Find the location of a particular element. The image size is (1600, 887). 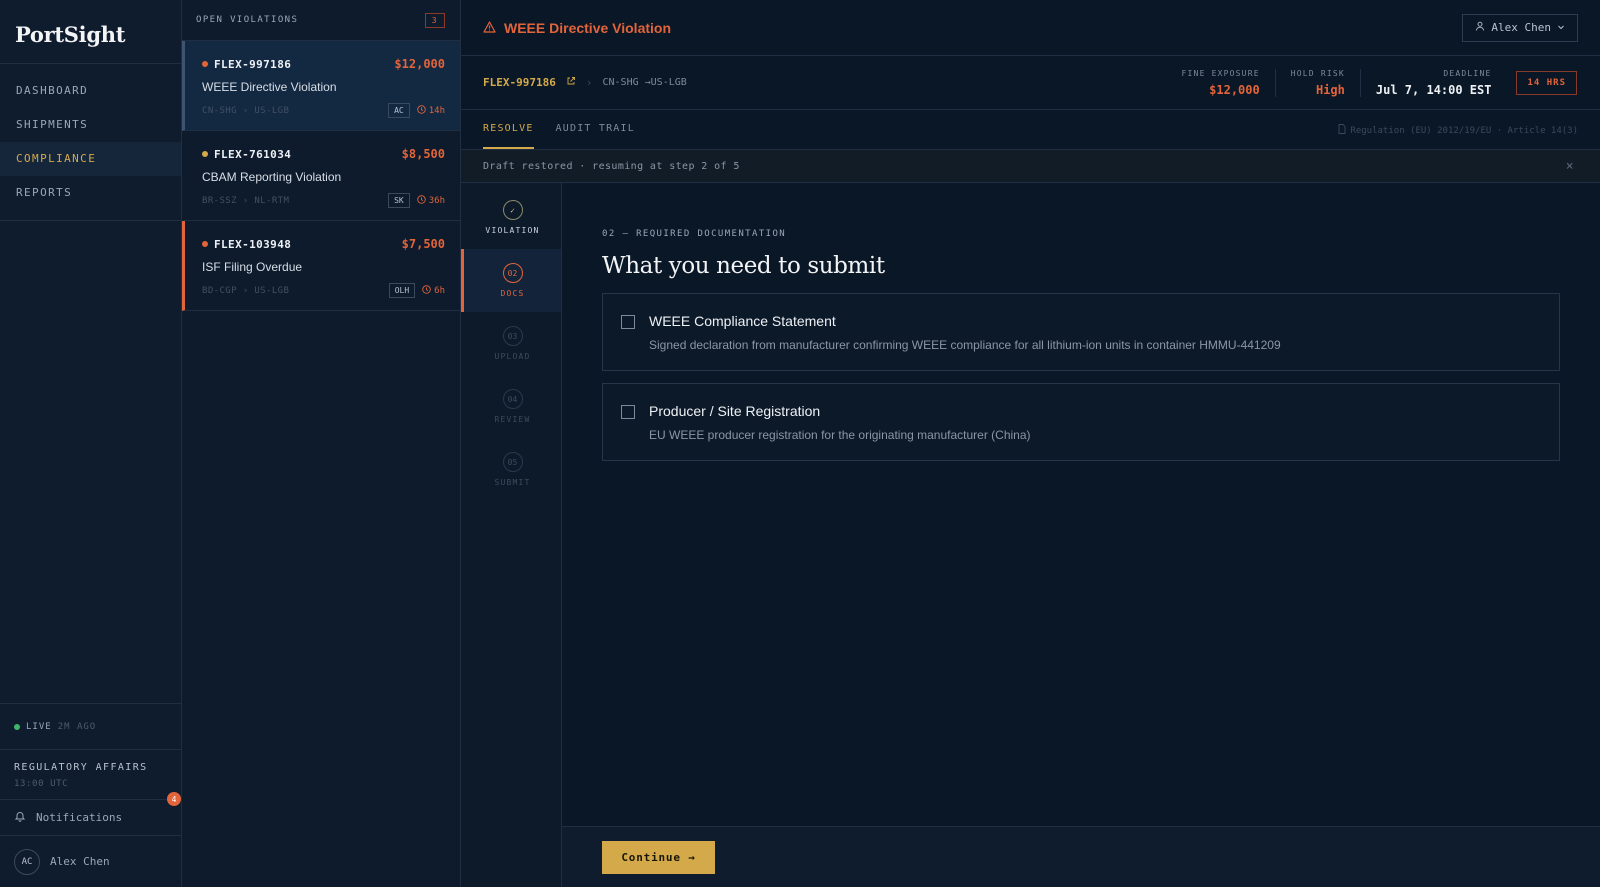

live-label: LIVE is located at coordinates (39, 726).